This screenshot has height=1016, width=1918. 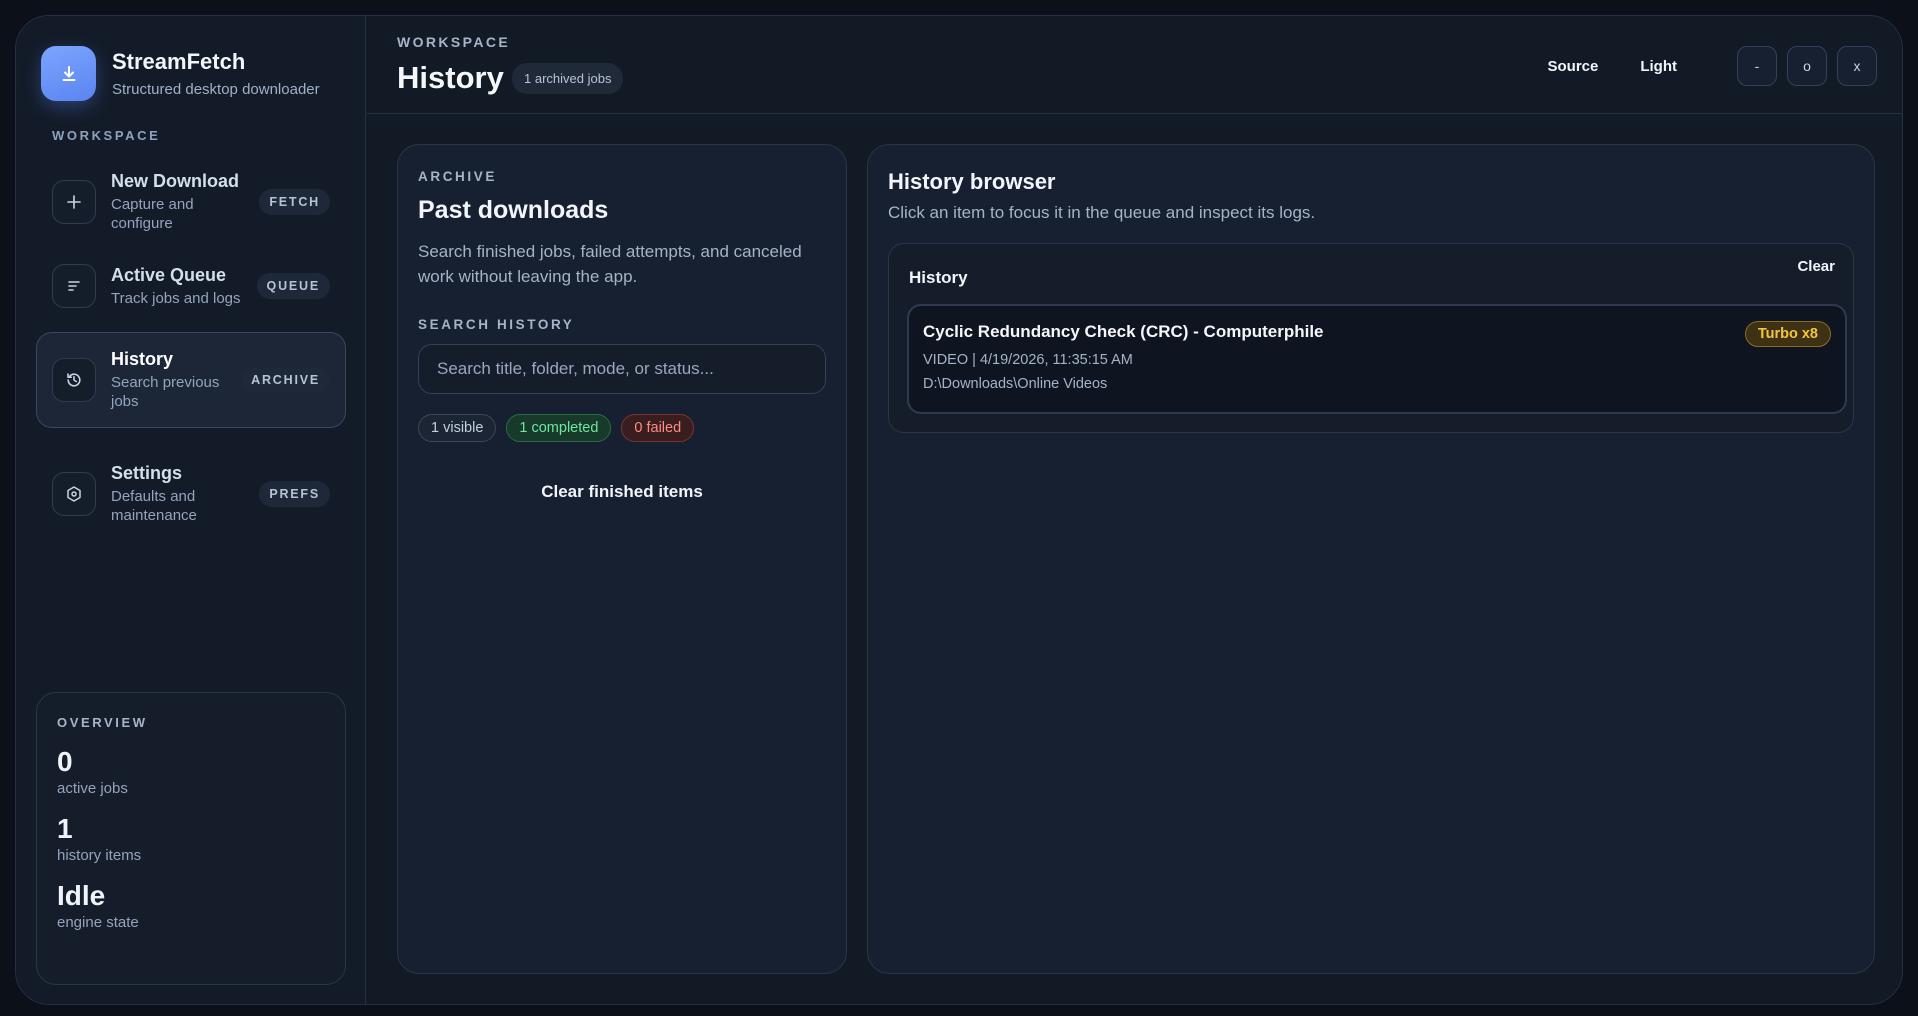 What do you see at coordinates (1572, 66) in the screenshot?
I see `source-button: Source` at bounding box center [1572, 66].